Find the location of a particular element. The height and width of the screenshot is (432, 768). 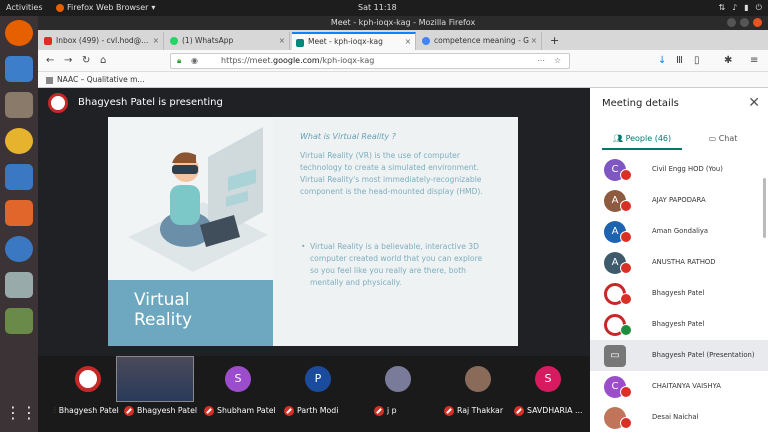

app-name: Firefox Web Browser is located at coordinates (108, 7).